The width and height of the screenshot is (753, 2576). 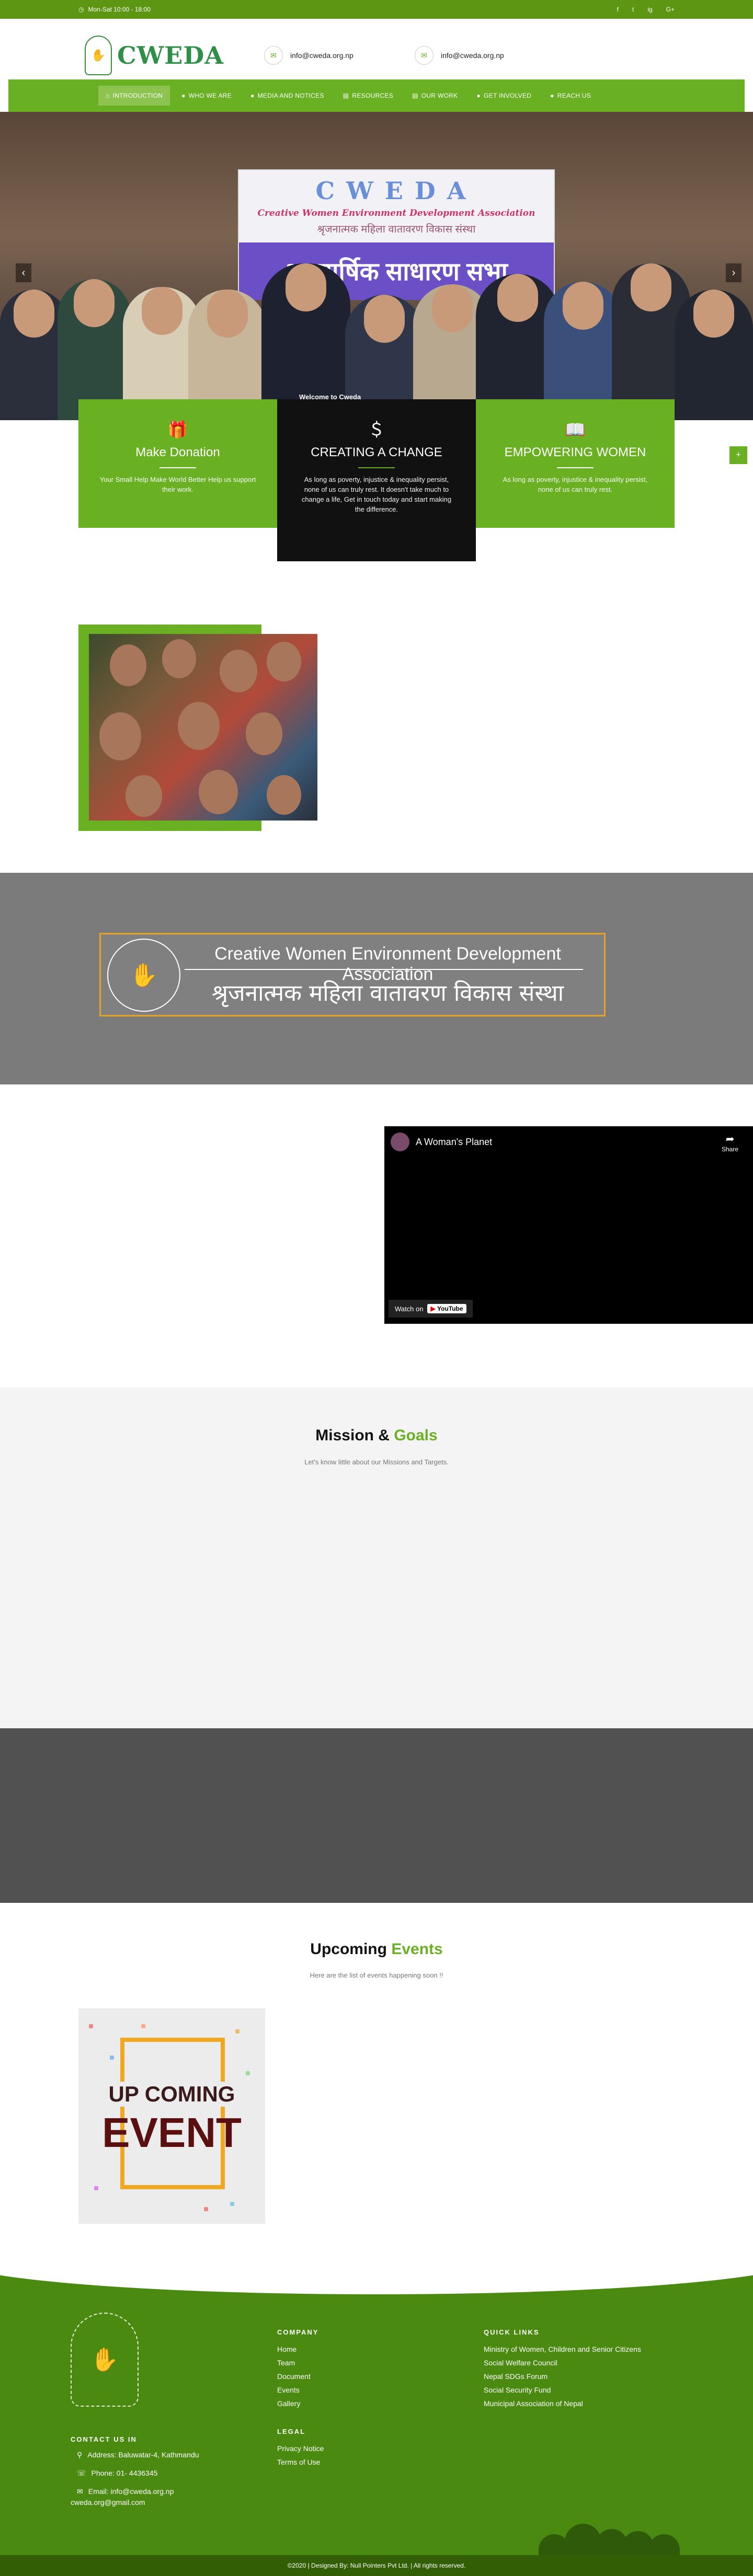 I want to click on nav-get-involved: ● GET INVOLVED, so click(x=504, y=96).